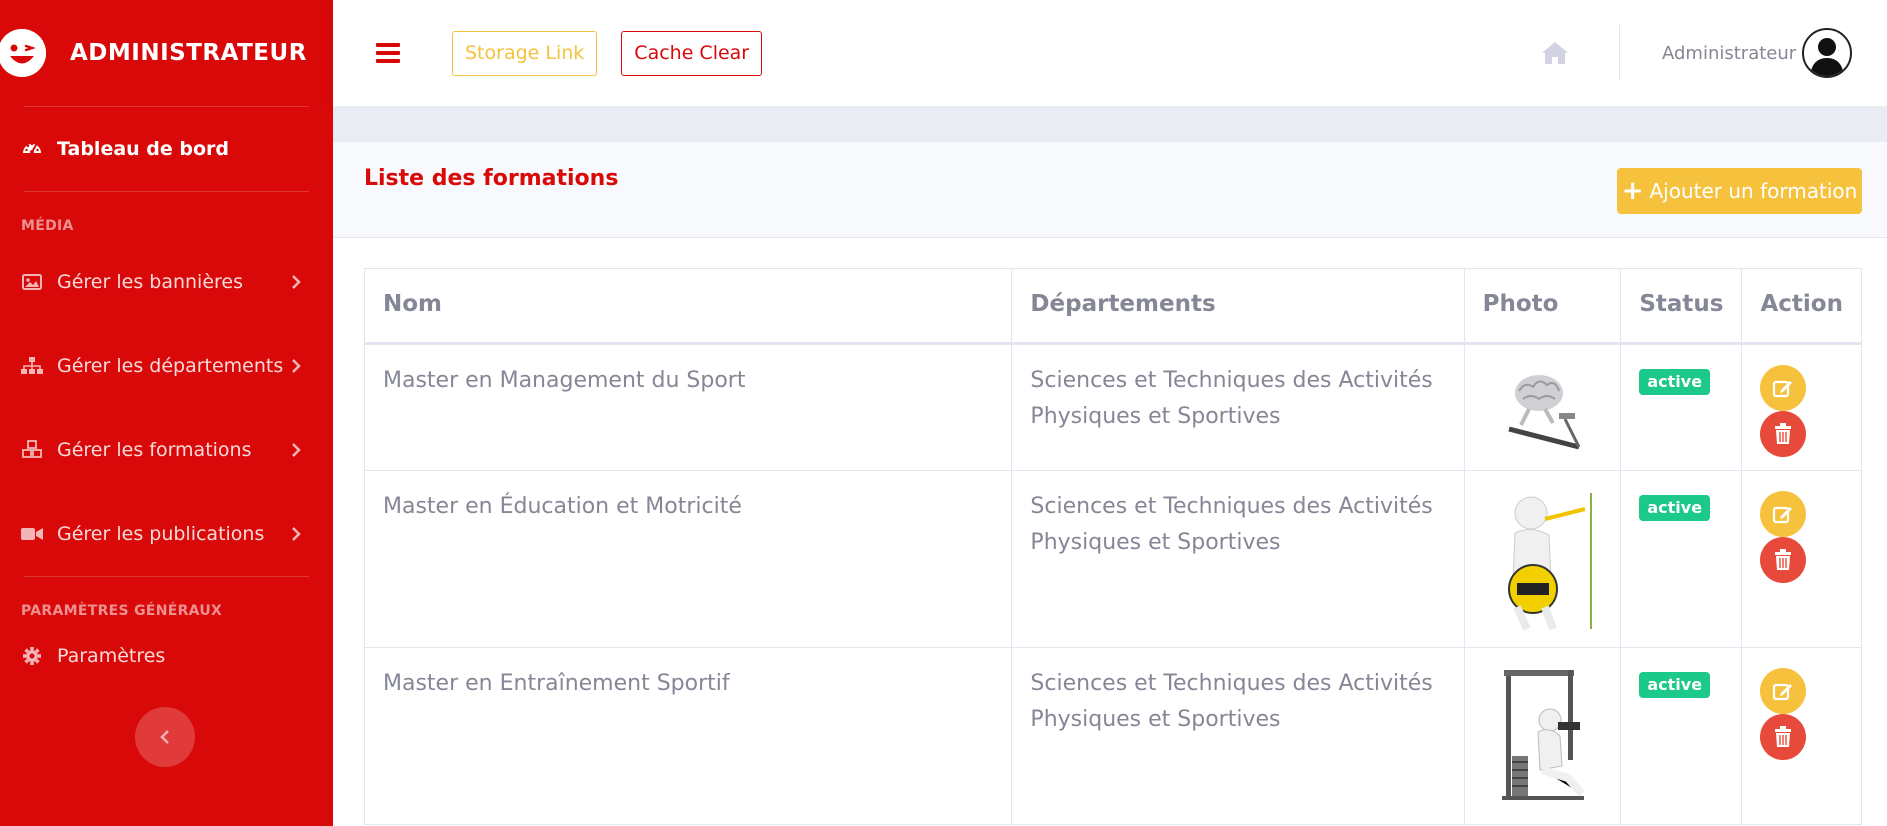 The width and height of the screenshot is (1887, 826). Describe the element at coordinates (170, 366) in the screenshot. I see `sidebar-item-label: Gérer les départements` at that location.